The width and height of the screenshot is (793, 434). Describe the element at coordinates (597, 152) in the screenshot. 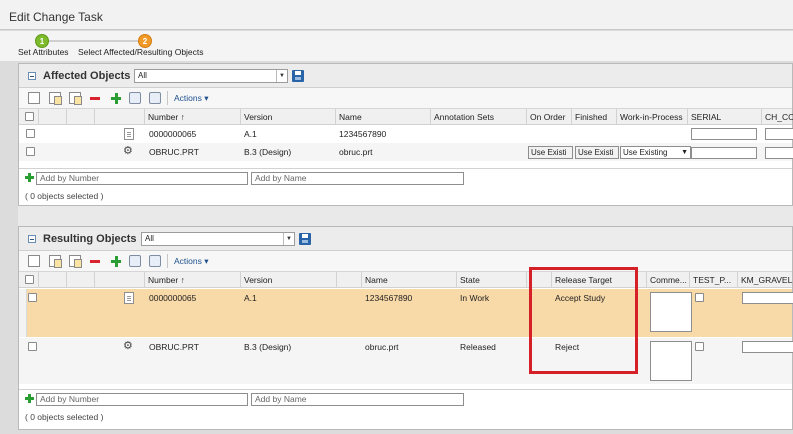

I see `finished-button: Use Existi` at that location.